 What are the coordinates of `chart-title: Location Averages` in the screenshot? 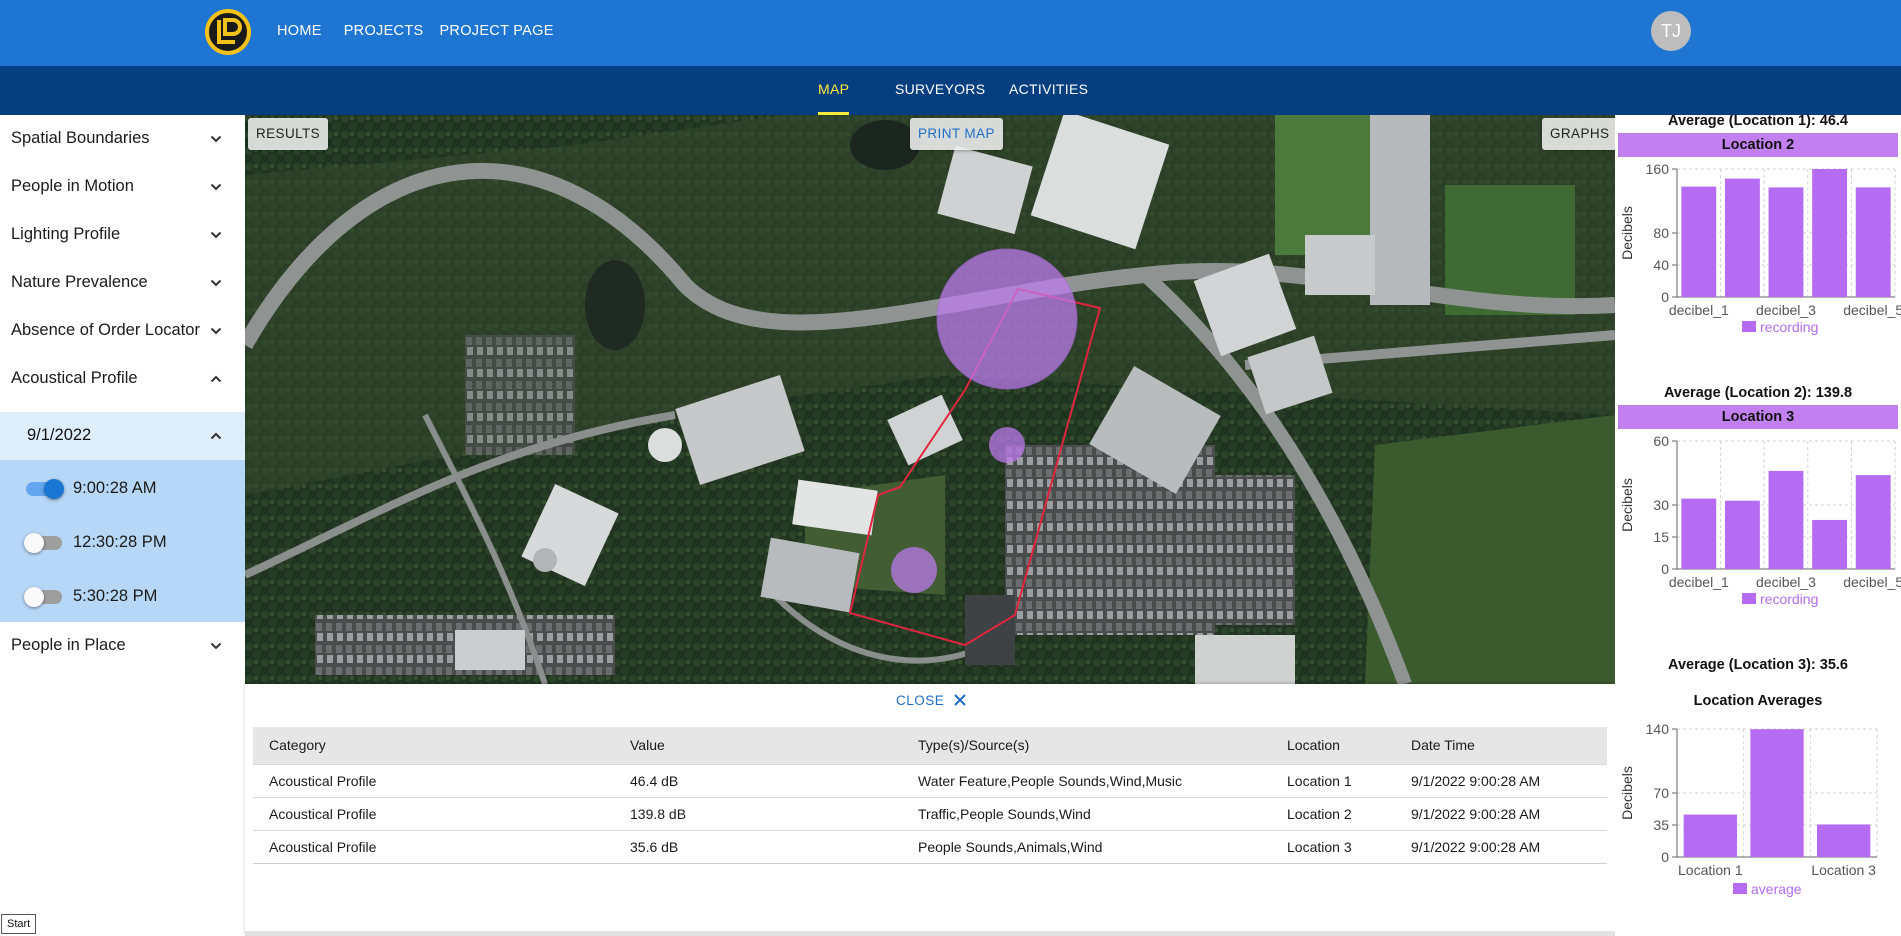 It's located at (1758, 701).